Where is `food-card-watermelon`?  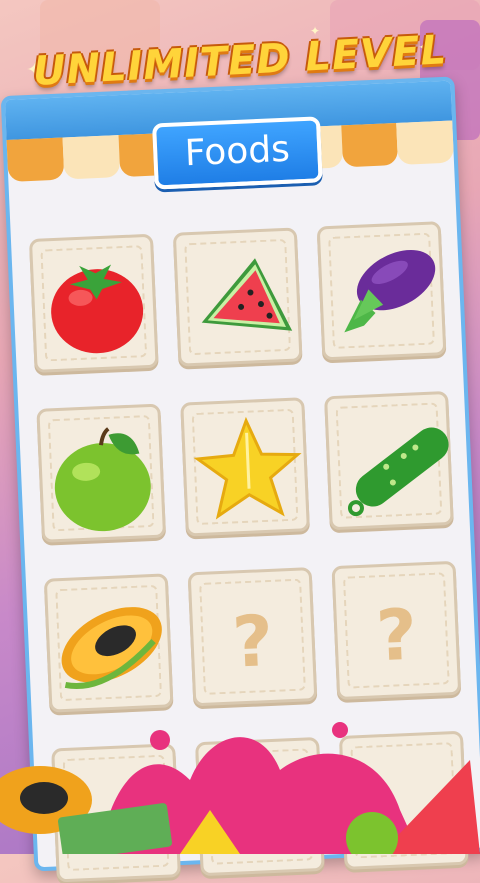
food-card-watermelon is located at coordinates (237, 297).